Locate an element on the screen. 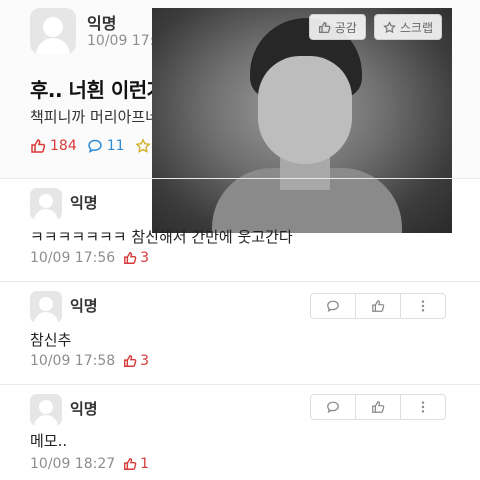  comment-like-value: 1 is located at coordinates (145, 464).